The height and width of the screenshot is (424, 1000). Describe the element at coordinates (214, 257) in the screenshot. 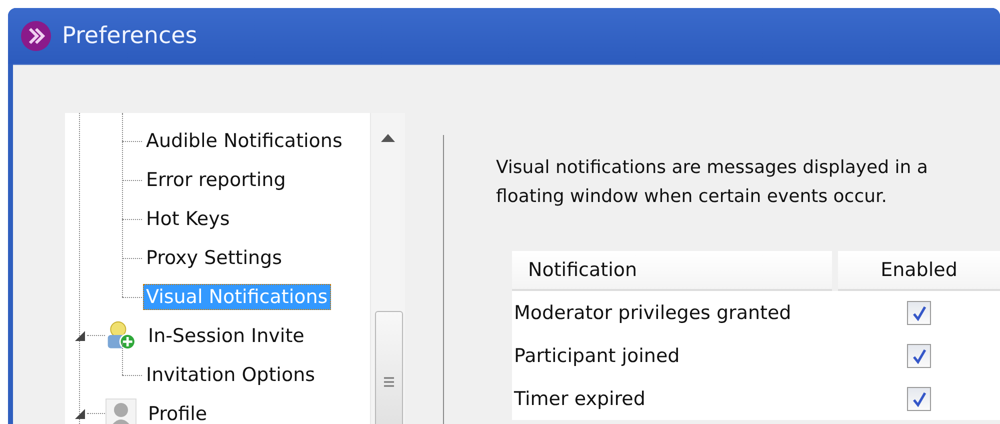

I see `tree-item: Proxy Settings` at that location.